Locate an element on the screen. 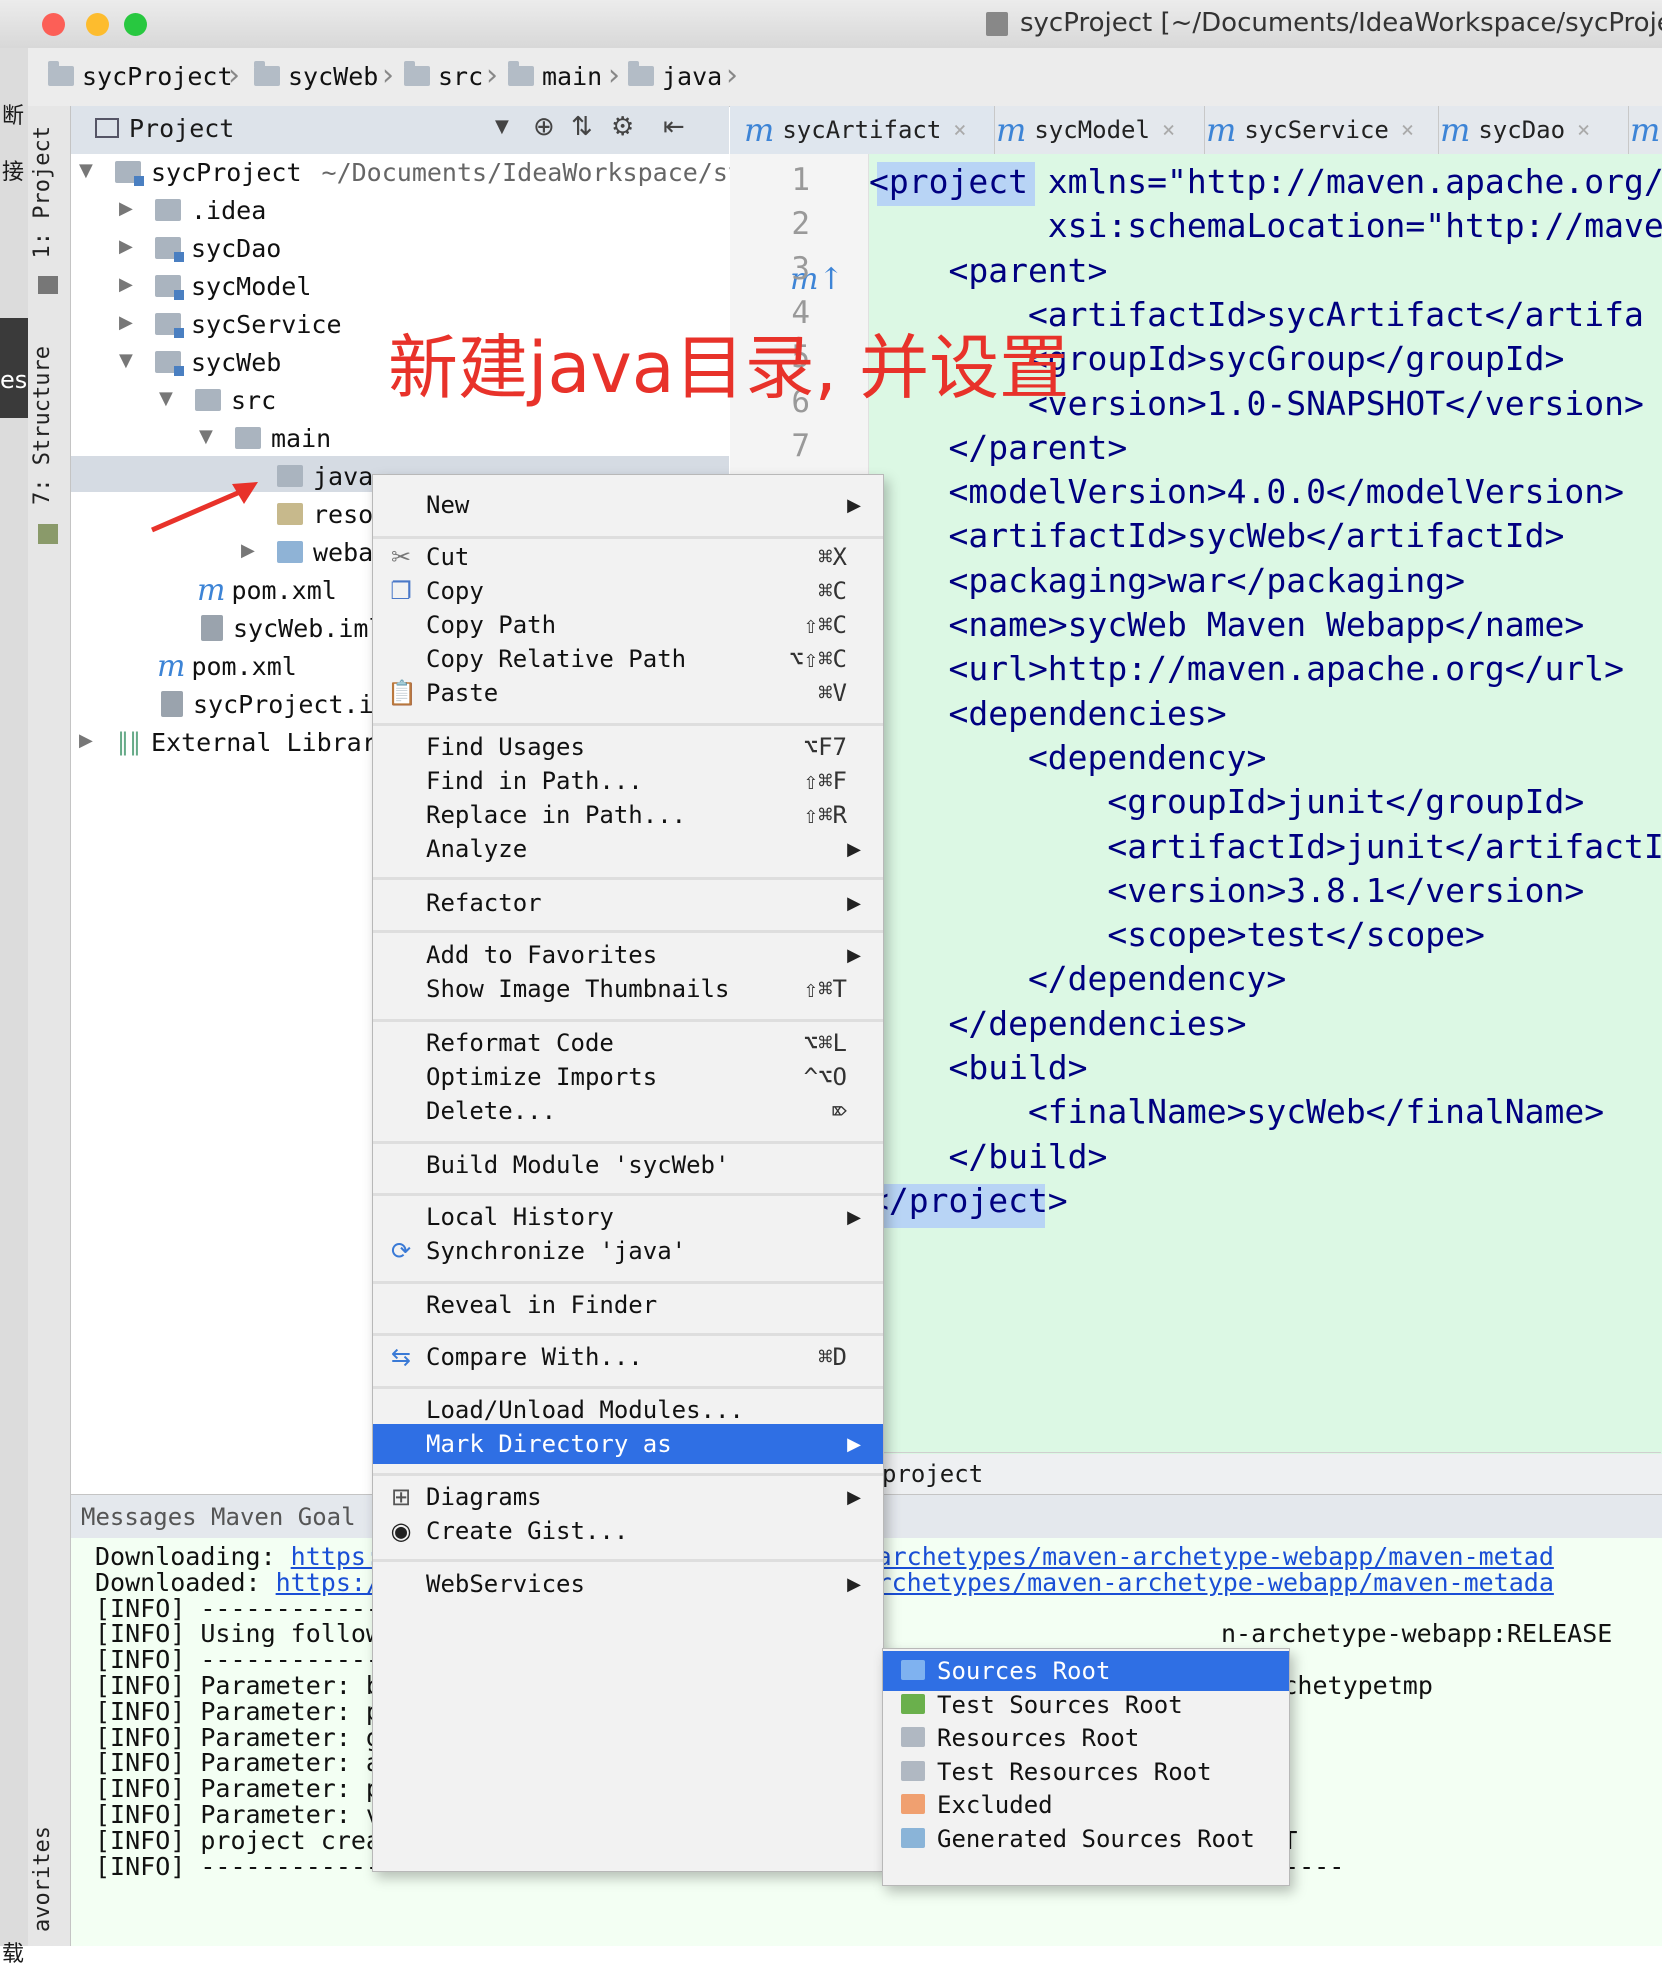 The image size is (1662, 1968). tab-overflow: m is located at coordinates (1639, 130).